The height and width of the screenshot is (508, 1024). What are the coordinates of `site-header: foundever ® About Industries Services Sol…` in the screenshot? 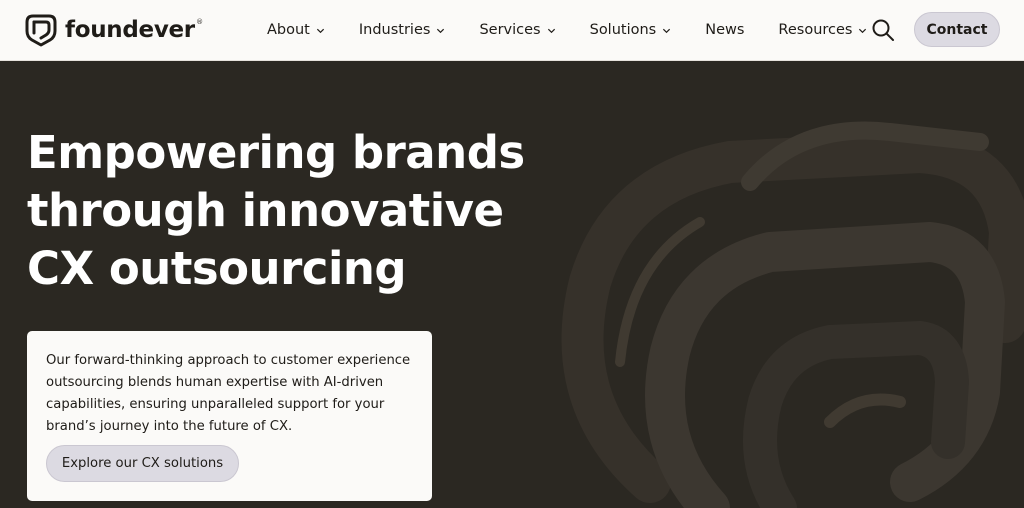 It's located at (512, 30).